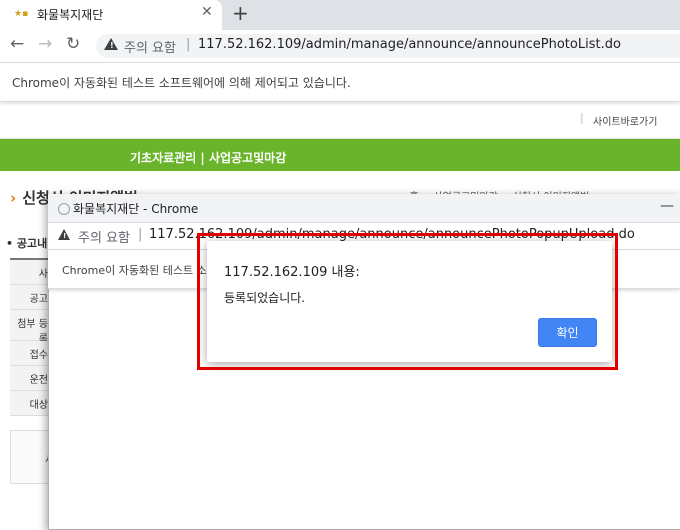 This screenshot has height=530, width=680. Describe the element at coordinates (30, 403) in the screenshot. I see `table-row: 대상` at that location.